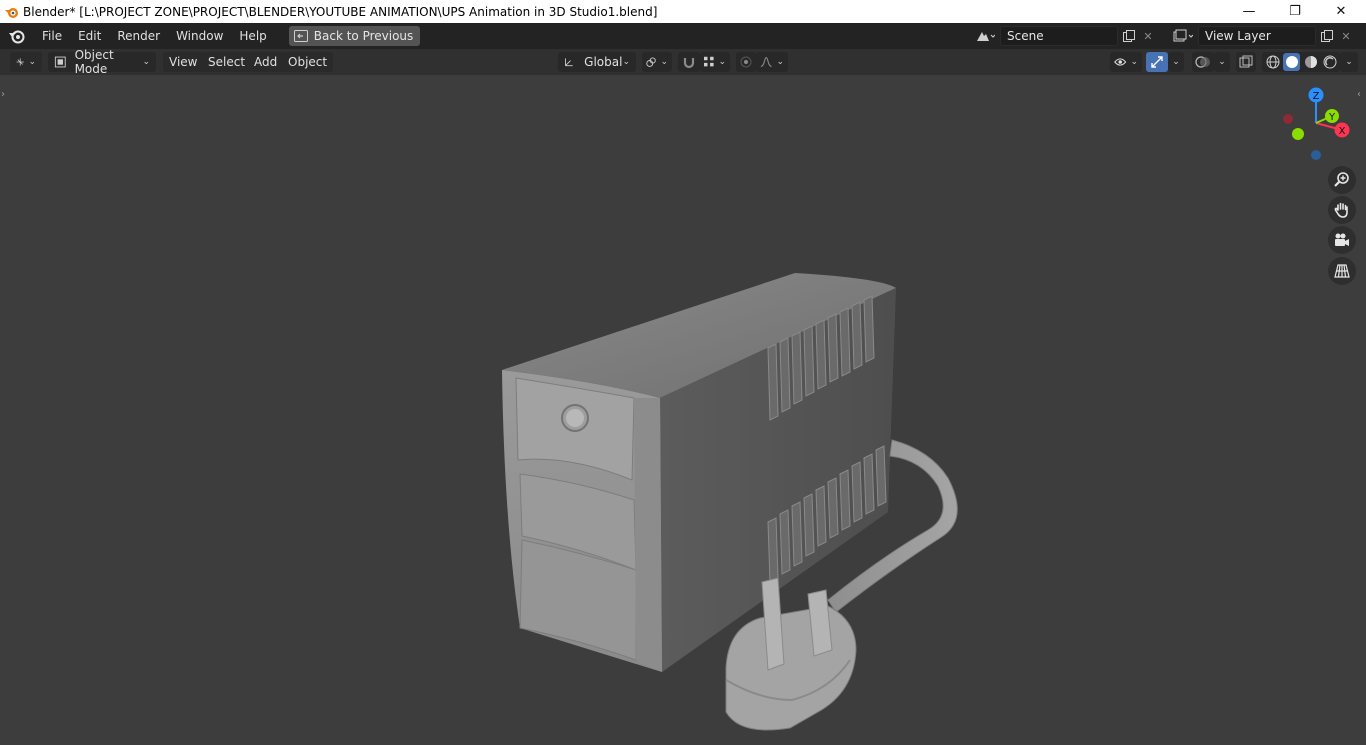  I want to click on perspective-toggle-button, so click(1342, 271).